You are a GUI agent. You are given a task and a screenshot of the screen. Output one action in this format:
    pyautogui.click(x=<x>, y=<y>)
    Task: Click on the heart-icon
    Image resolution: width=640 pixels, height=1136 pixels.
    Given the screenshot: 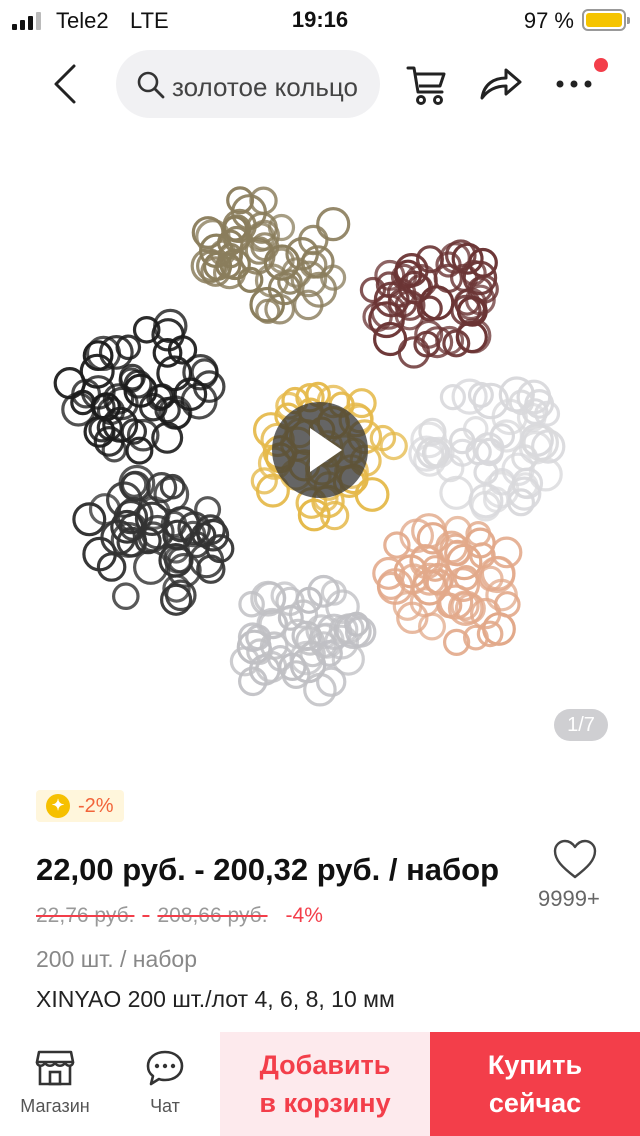 What is the action you would take?
    pyautogui.click(x=575, y=859)
    